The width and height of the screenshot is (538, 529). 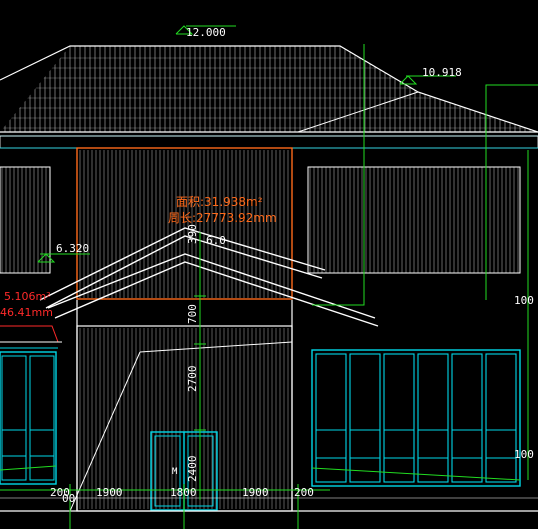 I want to click on left-canopy, so click(x=31, y=337).